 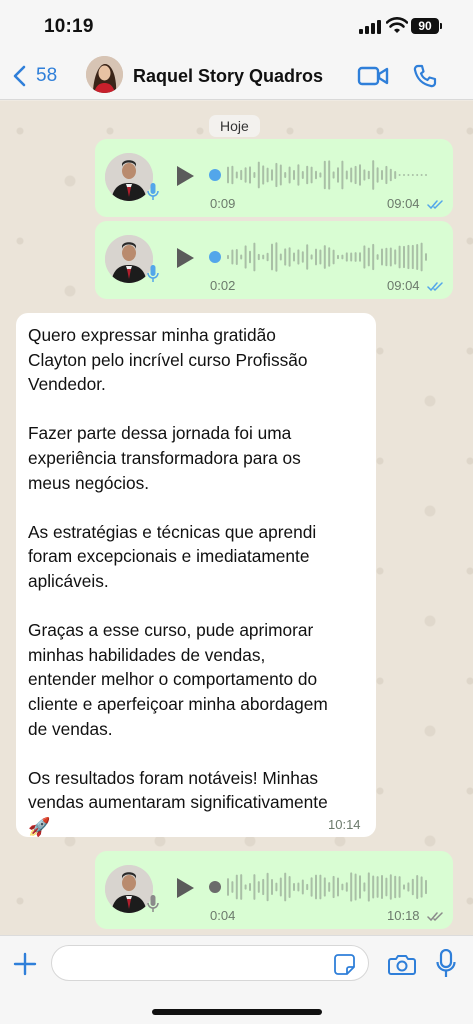 I want to click on microphone-icon, so click(x=446, y=964).